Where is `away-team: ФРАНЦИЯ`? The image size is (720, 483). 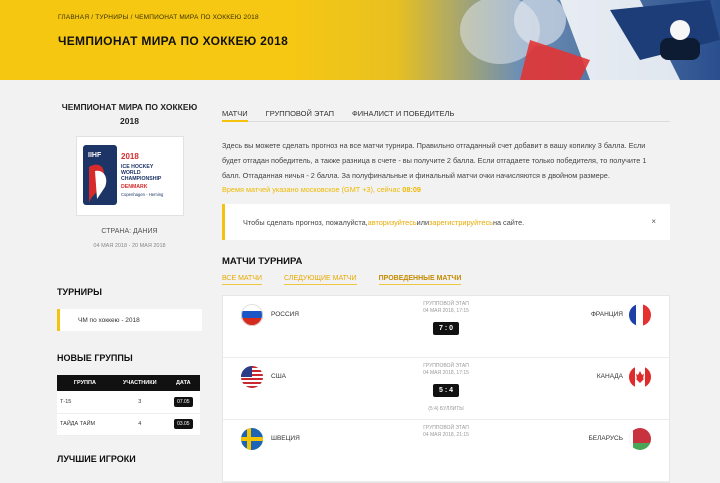 away-team: ФРАНЦИЯ is located at coordinates (606, 314).